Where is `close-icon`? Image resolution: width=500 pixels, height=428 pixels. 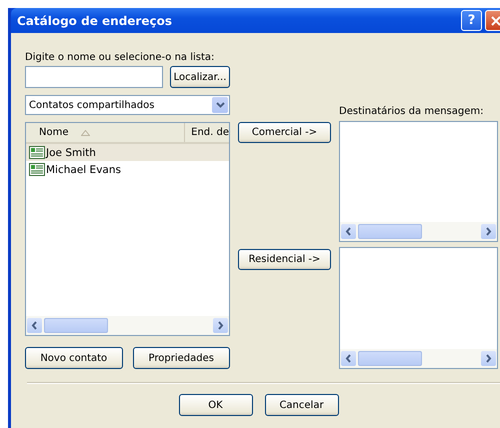
close-icon is located at coordinates (495, 21).